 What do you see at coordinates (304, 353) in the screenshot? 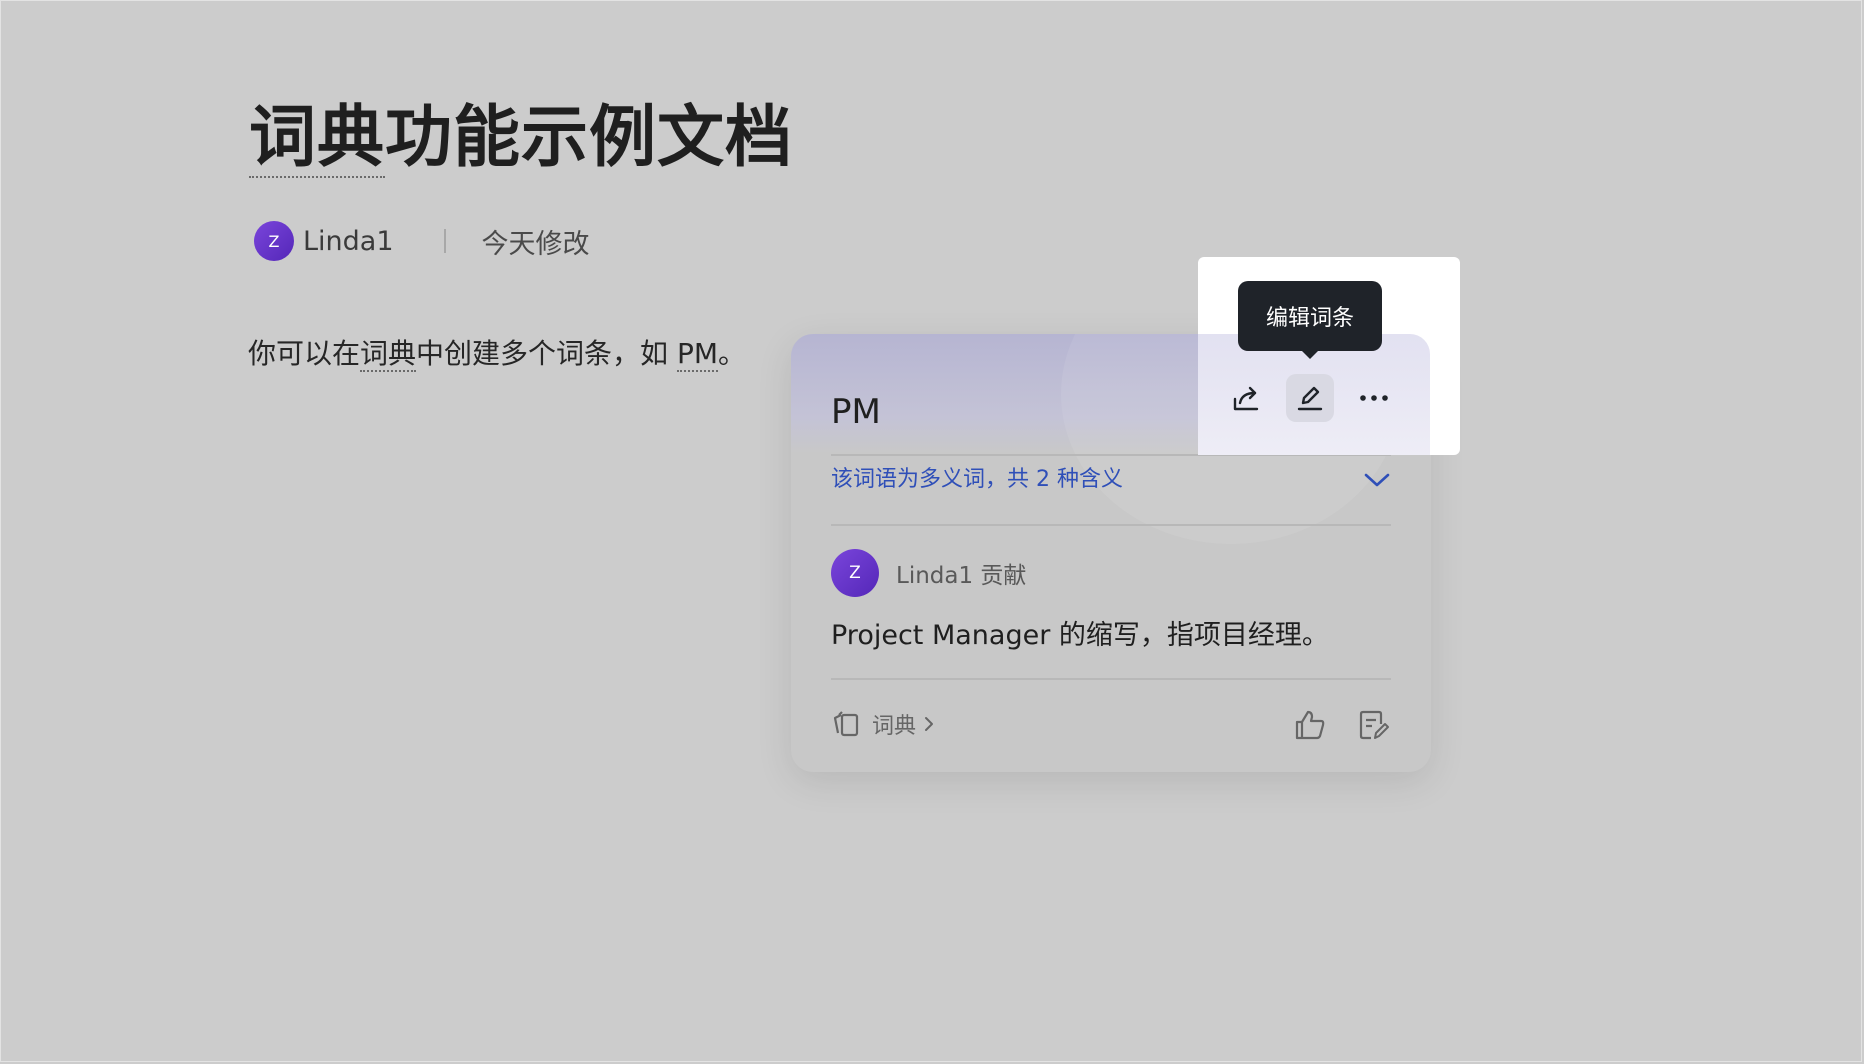
I see `paragraph-text-1: 你可以在` at bounding box center [304, 353].